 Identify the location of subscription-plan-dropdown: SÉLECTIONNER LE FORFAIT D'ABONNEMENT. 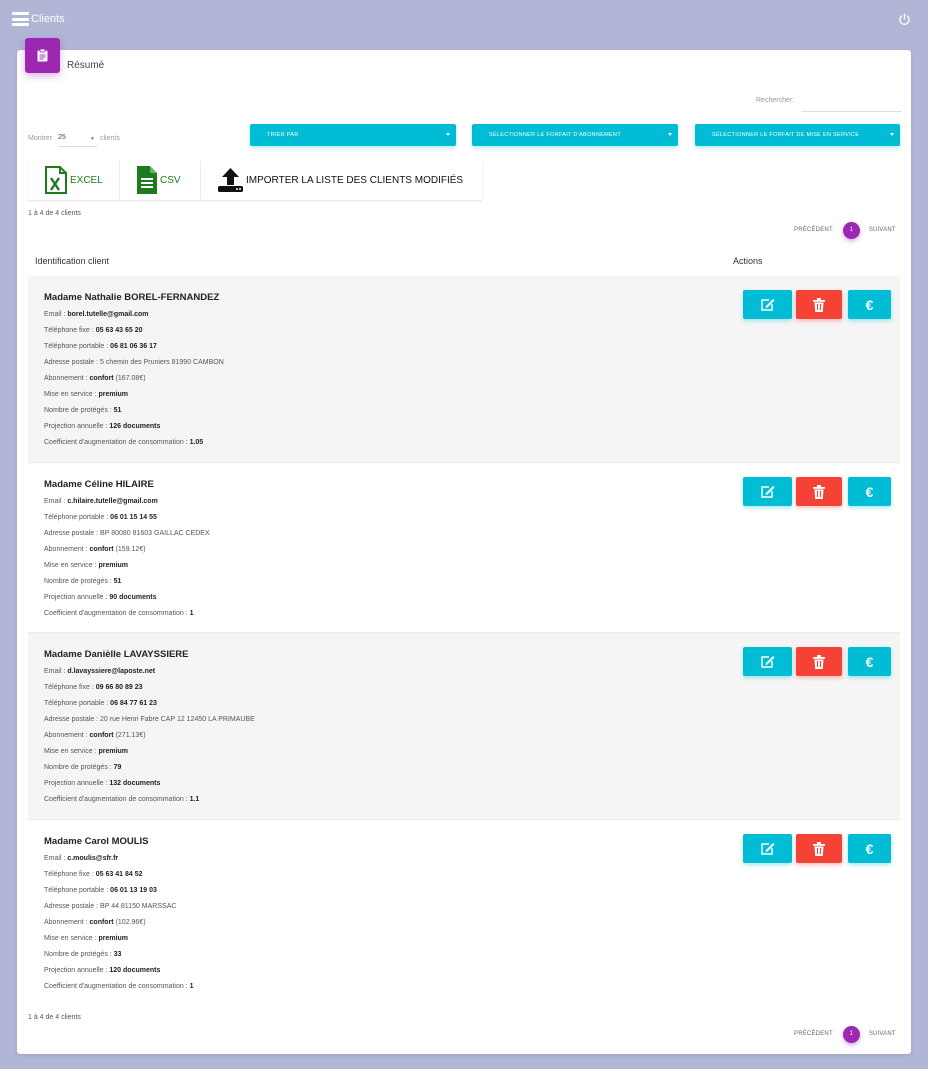
(575, 135).